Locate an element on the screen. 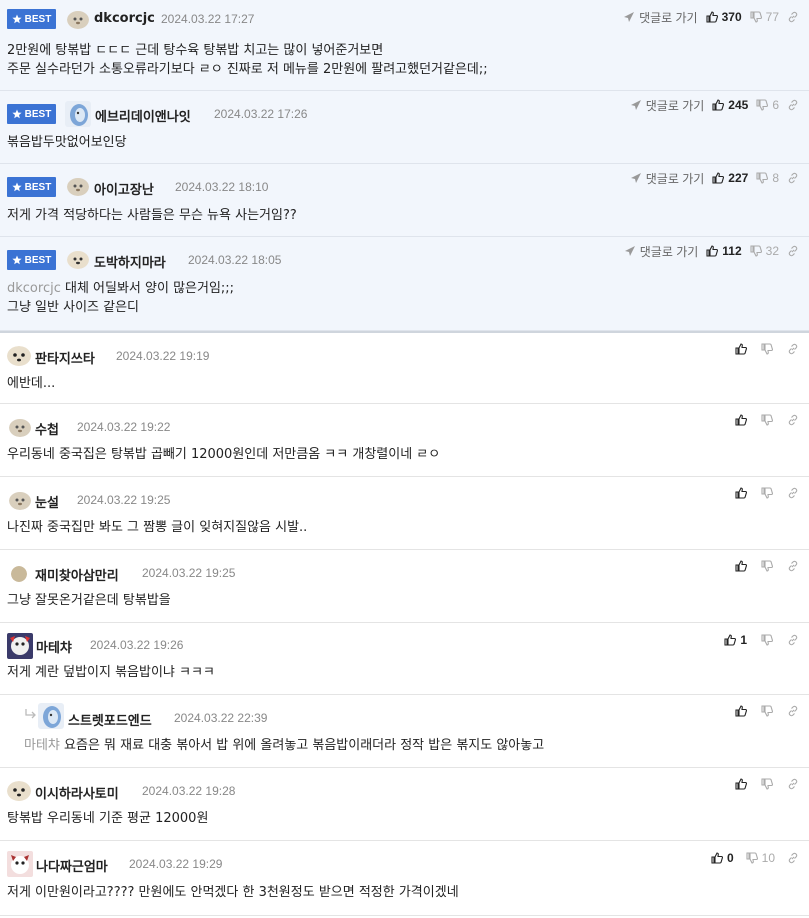 The image size is (809, 918). comment-date: 2024.03.22 17:27 is located at coordinates (208, 19).